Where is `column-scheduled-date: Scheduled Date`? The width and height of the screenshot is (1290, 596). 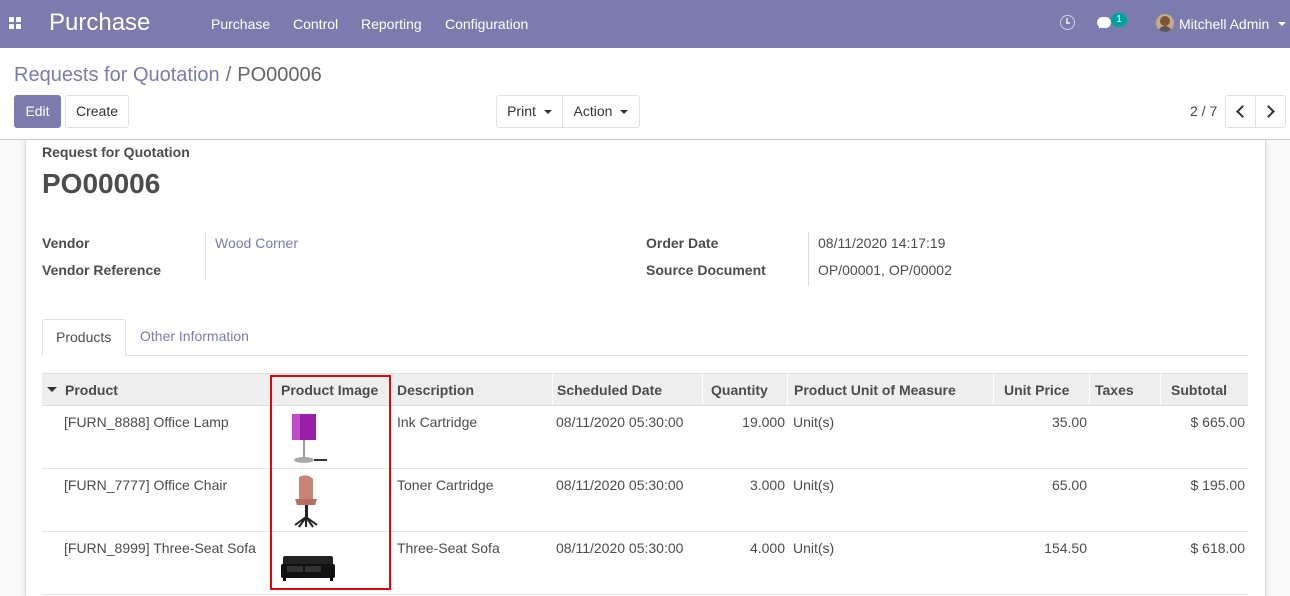
column-scheduled-date: Scheduled Date is located at coordinates (609, 390).